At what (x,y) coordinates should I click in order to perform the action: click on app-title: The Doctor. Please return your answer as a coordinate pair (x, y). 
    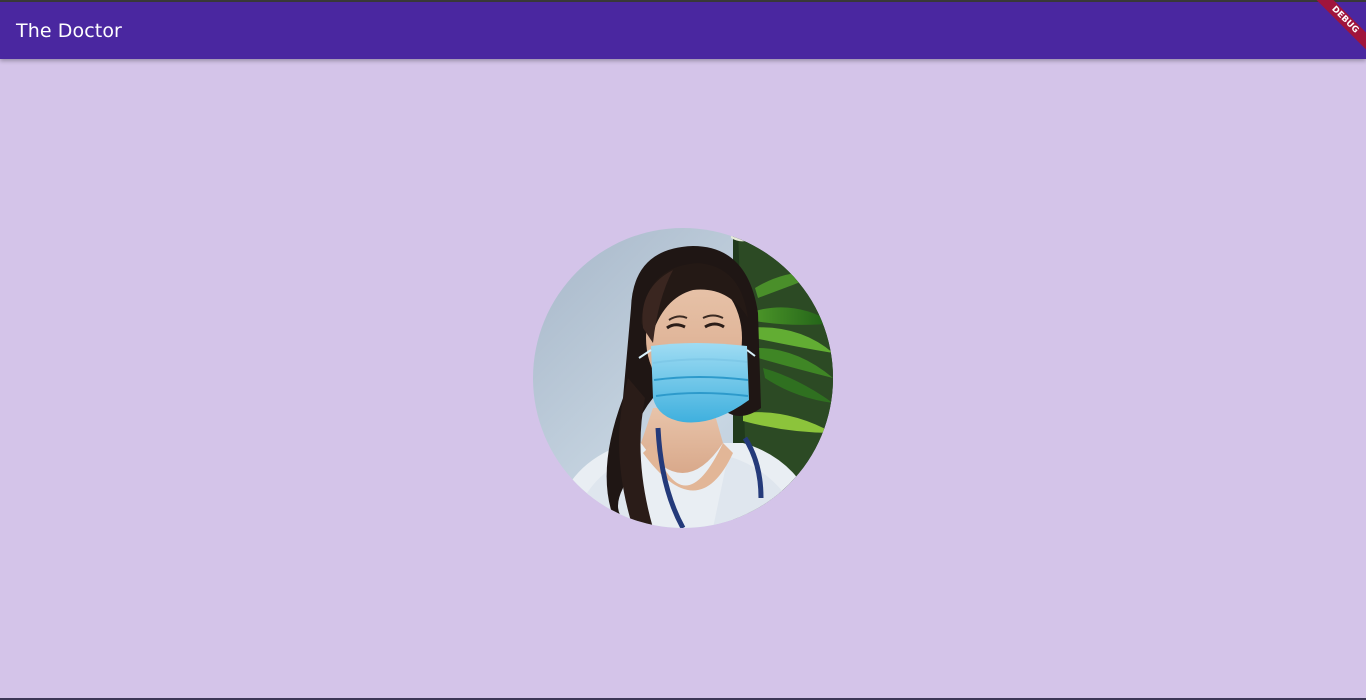
    Looking at the image, I should click on (69, 31).